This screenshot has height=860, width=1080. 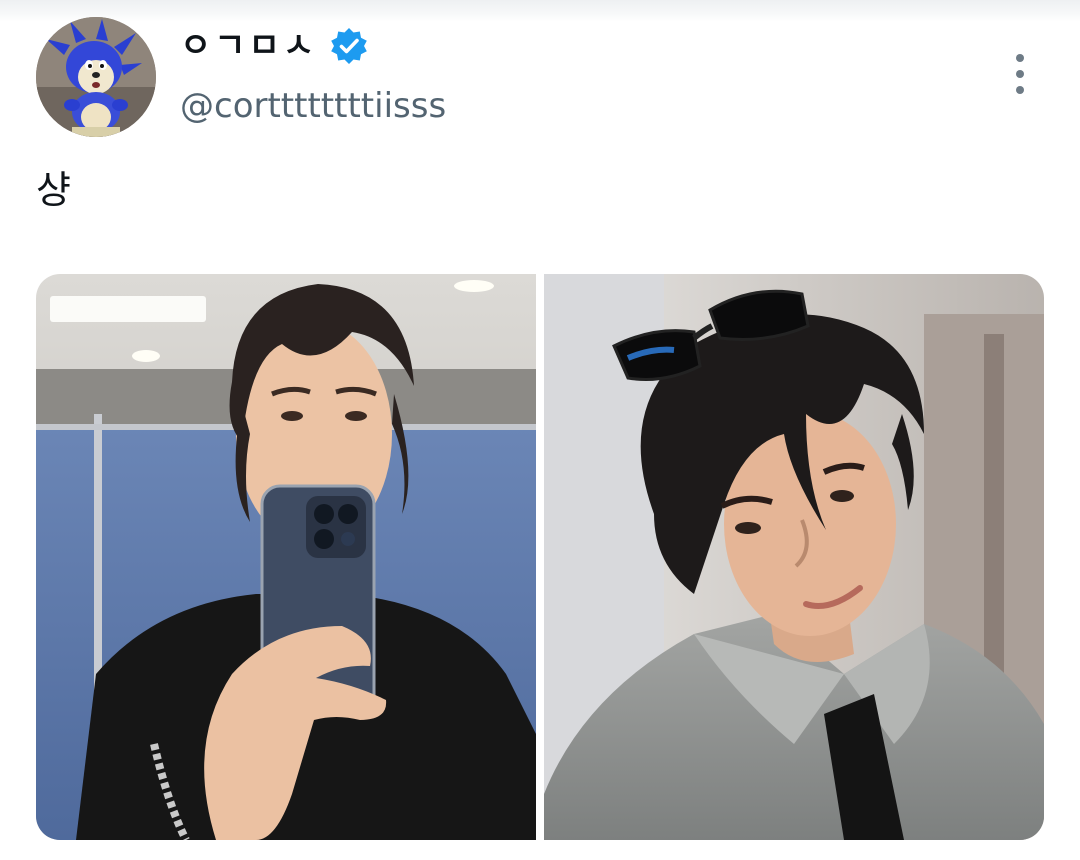 I want to click on top-edge, so click(x=540, y=11).